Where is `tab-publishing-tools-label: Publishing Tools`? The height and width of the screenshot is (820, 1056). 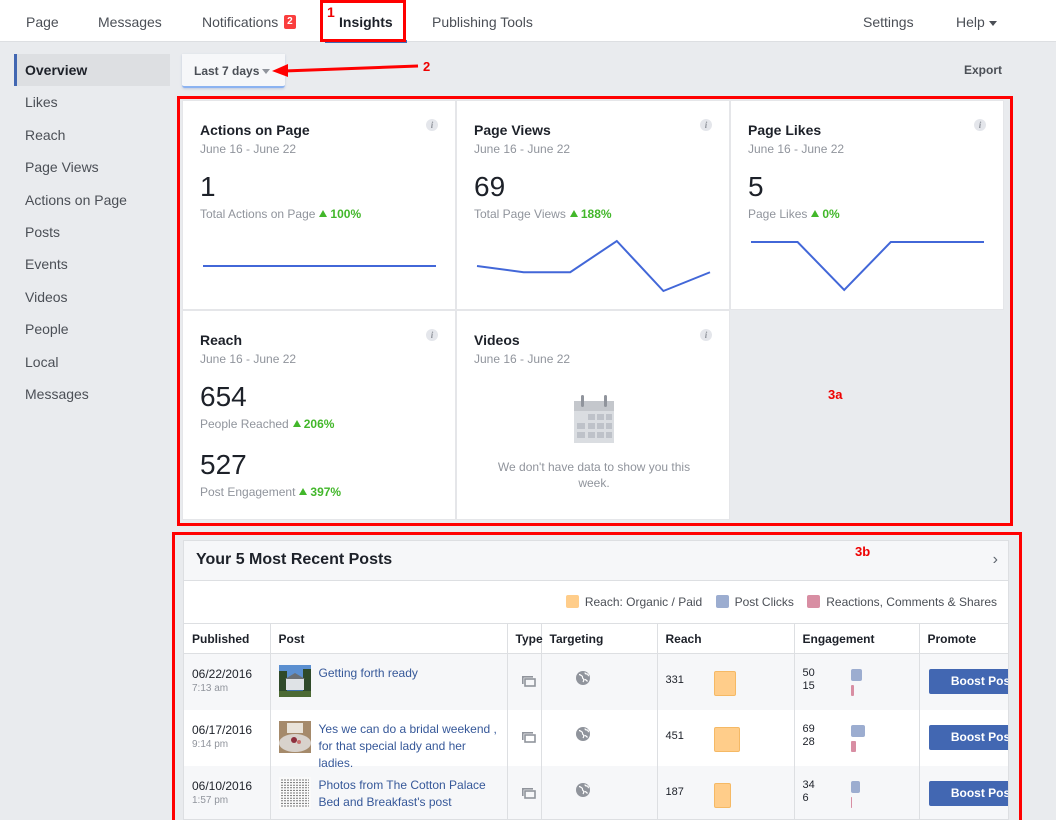 tab-publishing-tools-label: Publishing Tools is located at coordinates (482, 22).